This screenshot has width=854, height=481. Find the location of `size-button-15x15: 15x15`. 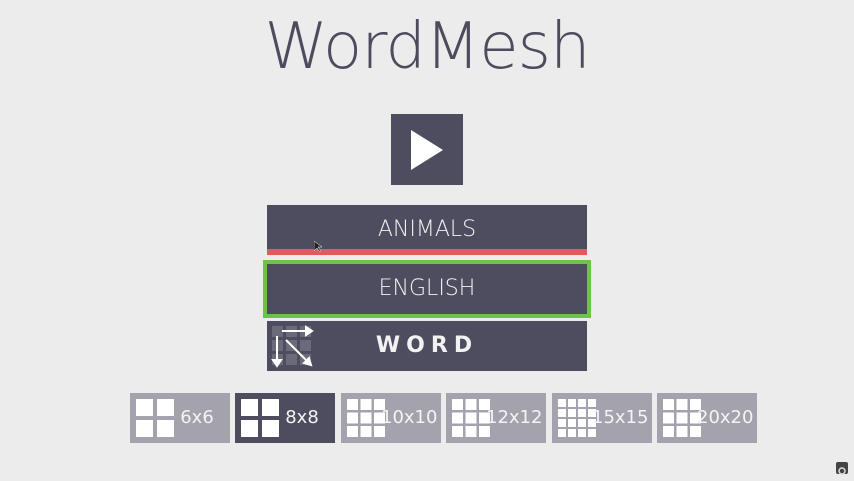

size-button-15x15: 15x15 is located at coordinates (602, 418).